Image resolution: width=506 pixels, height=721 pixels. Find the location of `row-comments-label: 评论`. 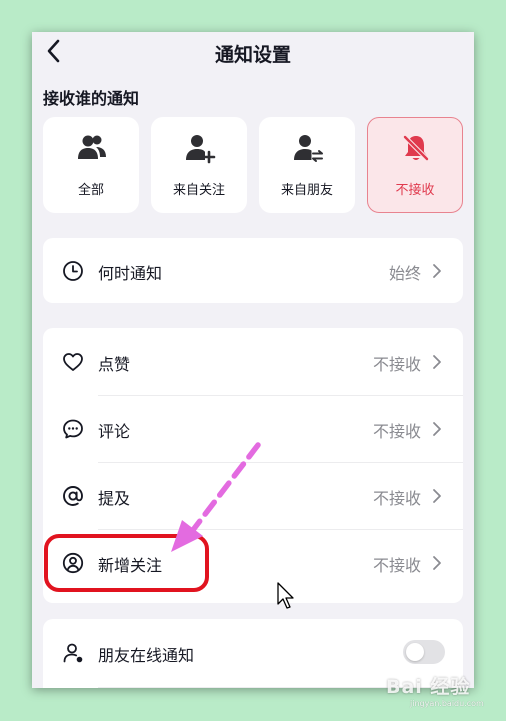

row-comments-label: 评论 is located at coordinates (114, 431).